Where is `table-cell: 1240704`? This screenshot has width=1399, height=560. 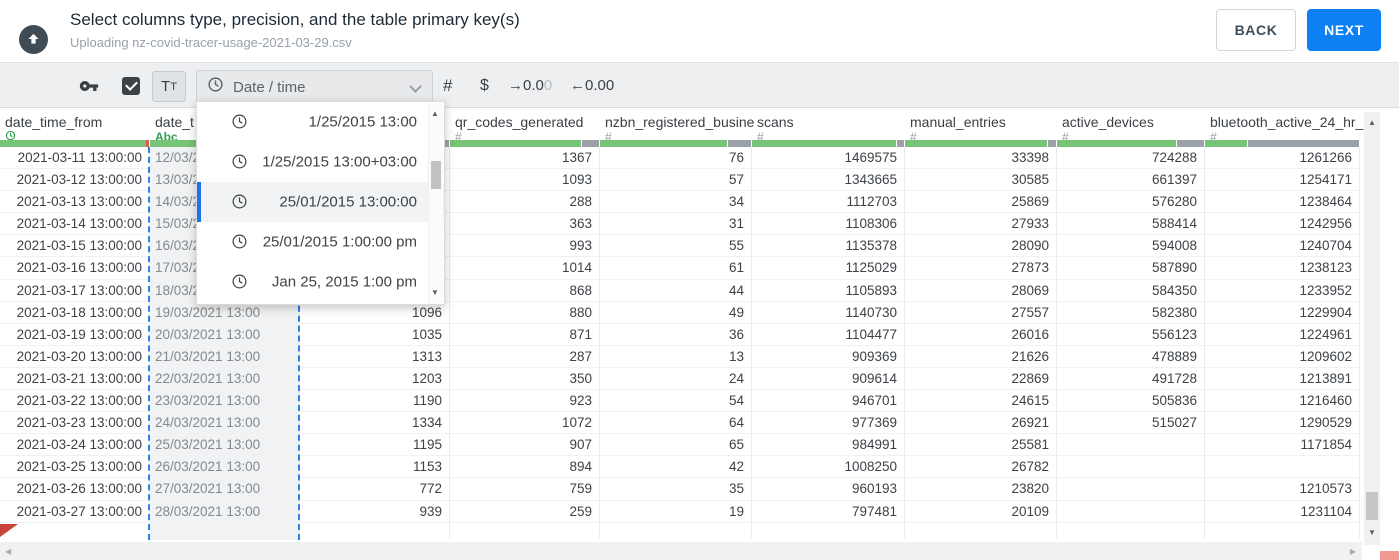 table-cell: 1240704 is located at coordinates (1282, 246).